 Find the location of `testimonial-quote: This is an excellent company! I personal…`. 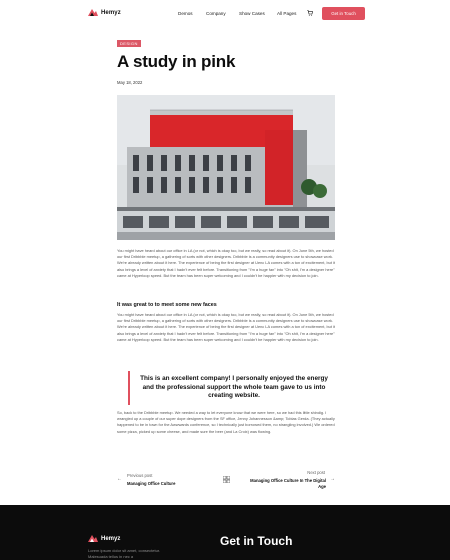

testimonial-quote: This is an excellent company! I personal… is located at coordinates (228, 388).